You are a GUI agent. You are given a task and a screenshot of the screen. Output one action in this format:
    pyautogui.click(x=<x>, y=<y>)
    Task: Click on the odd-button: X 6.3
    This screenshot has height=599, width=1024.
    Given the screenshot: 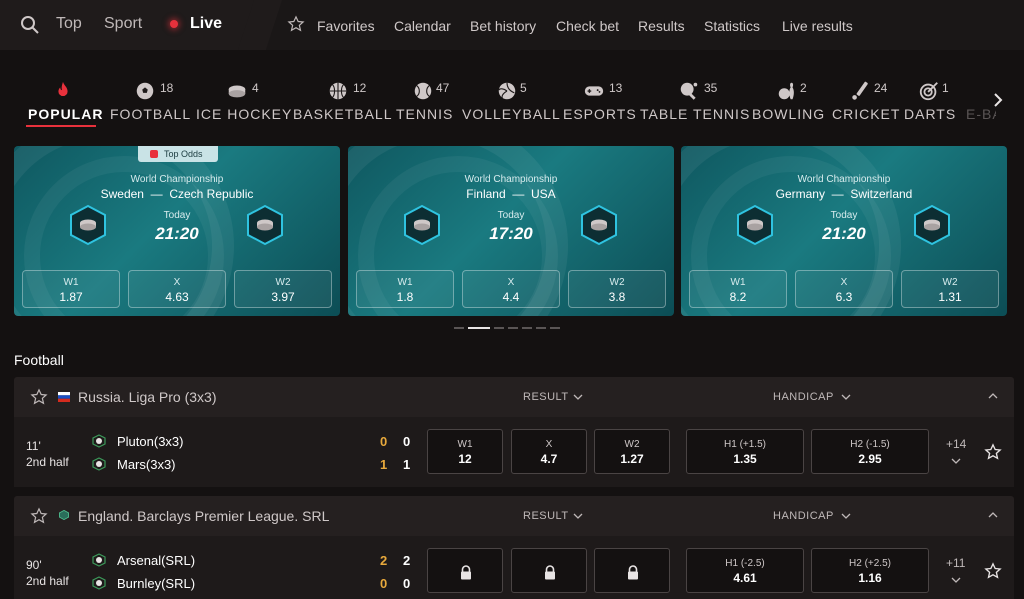 What is the action you would take?
    pyautogui.click(x=844, y=289)
    